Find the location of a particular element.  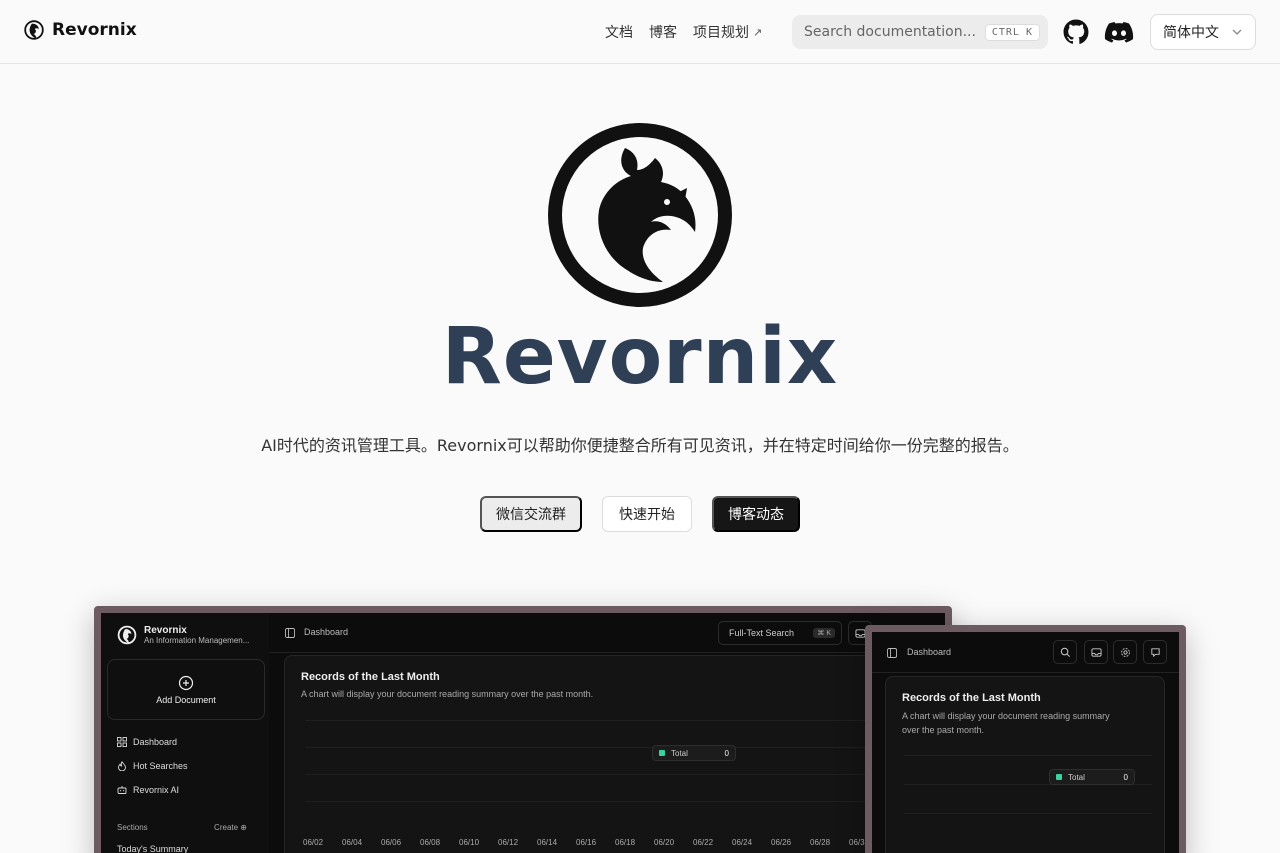

nav-link-roadmap: 项目规划 ↗ is located at coordinates (727, 32).